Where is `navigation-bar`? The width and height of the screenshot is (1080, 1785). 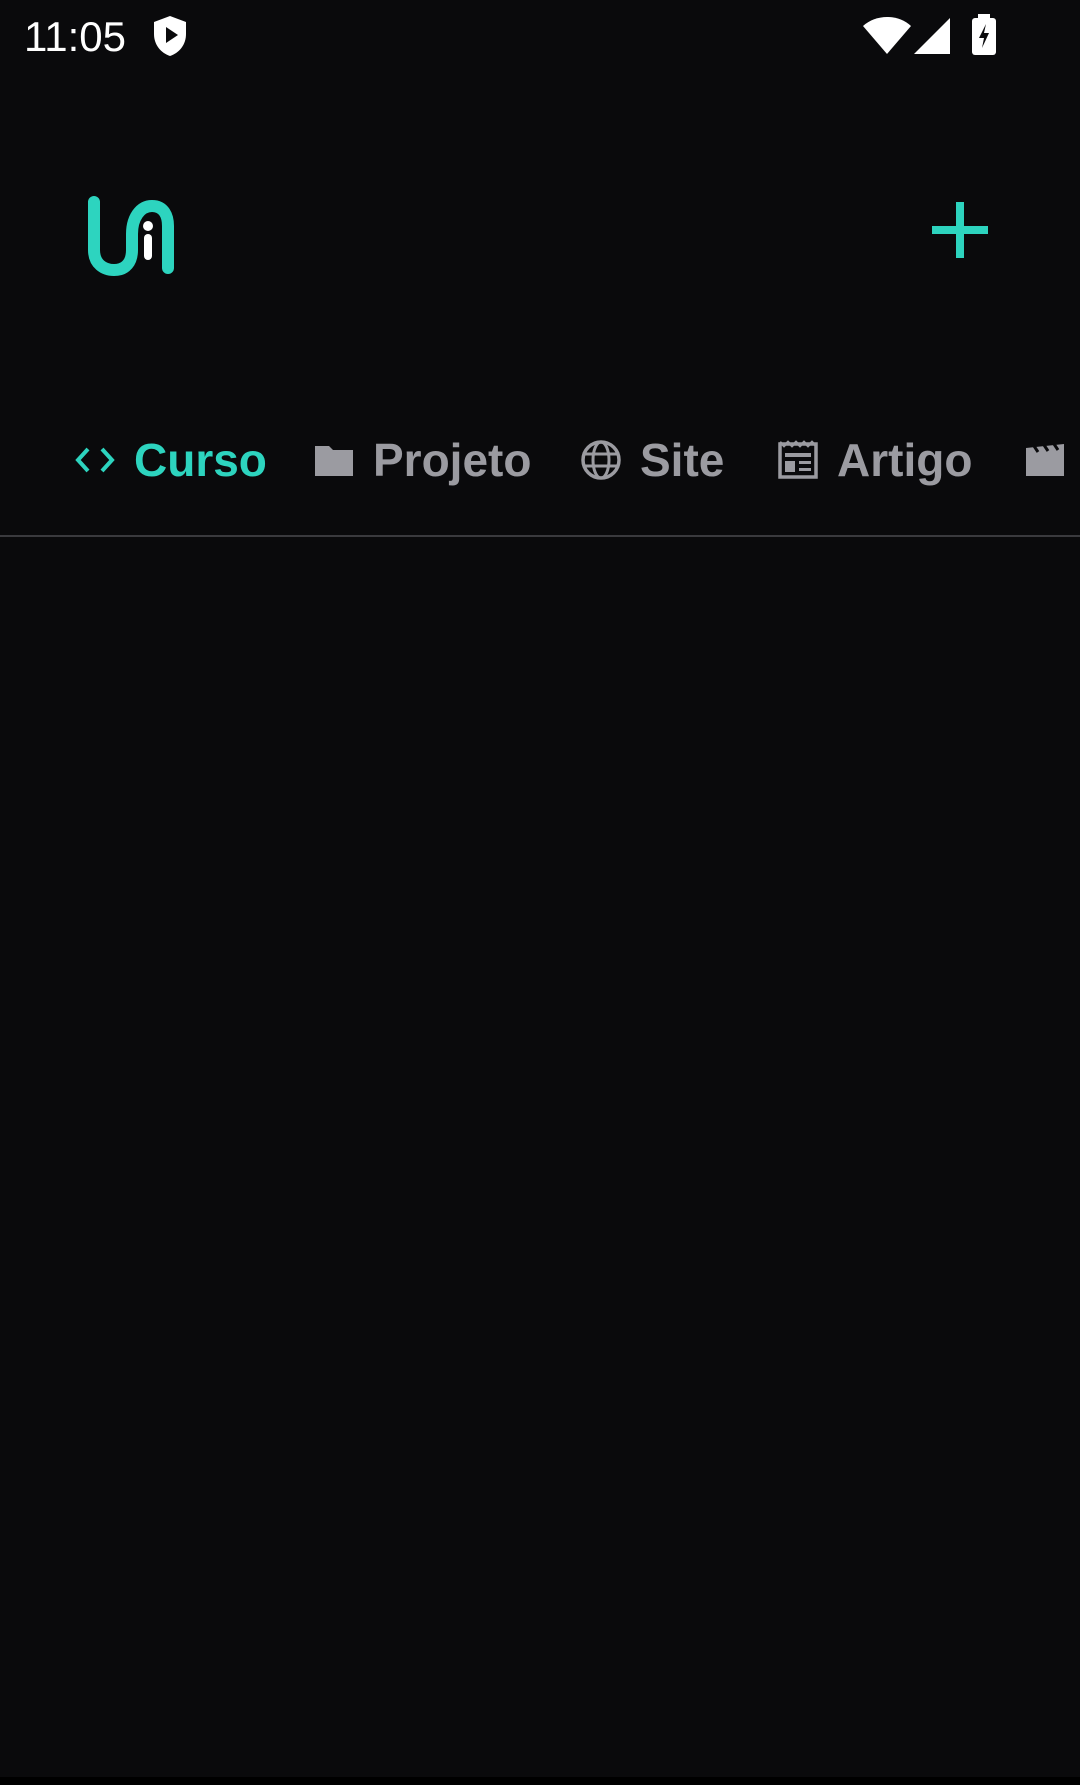
navigation-bar is located at coordinates (540, 1781).